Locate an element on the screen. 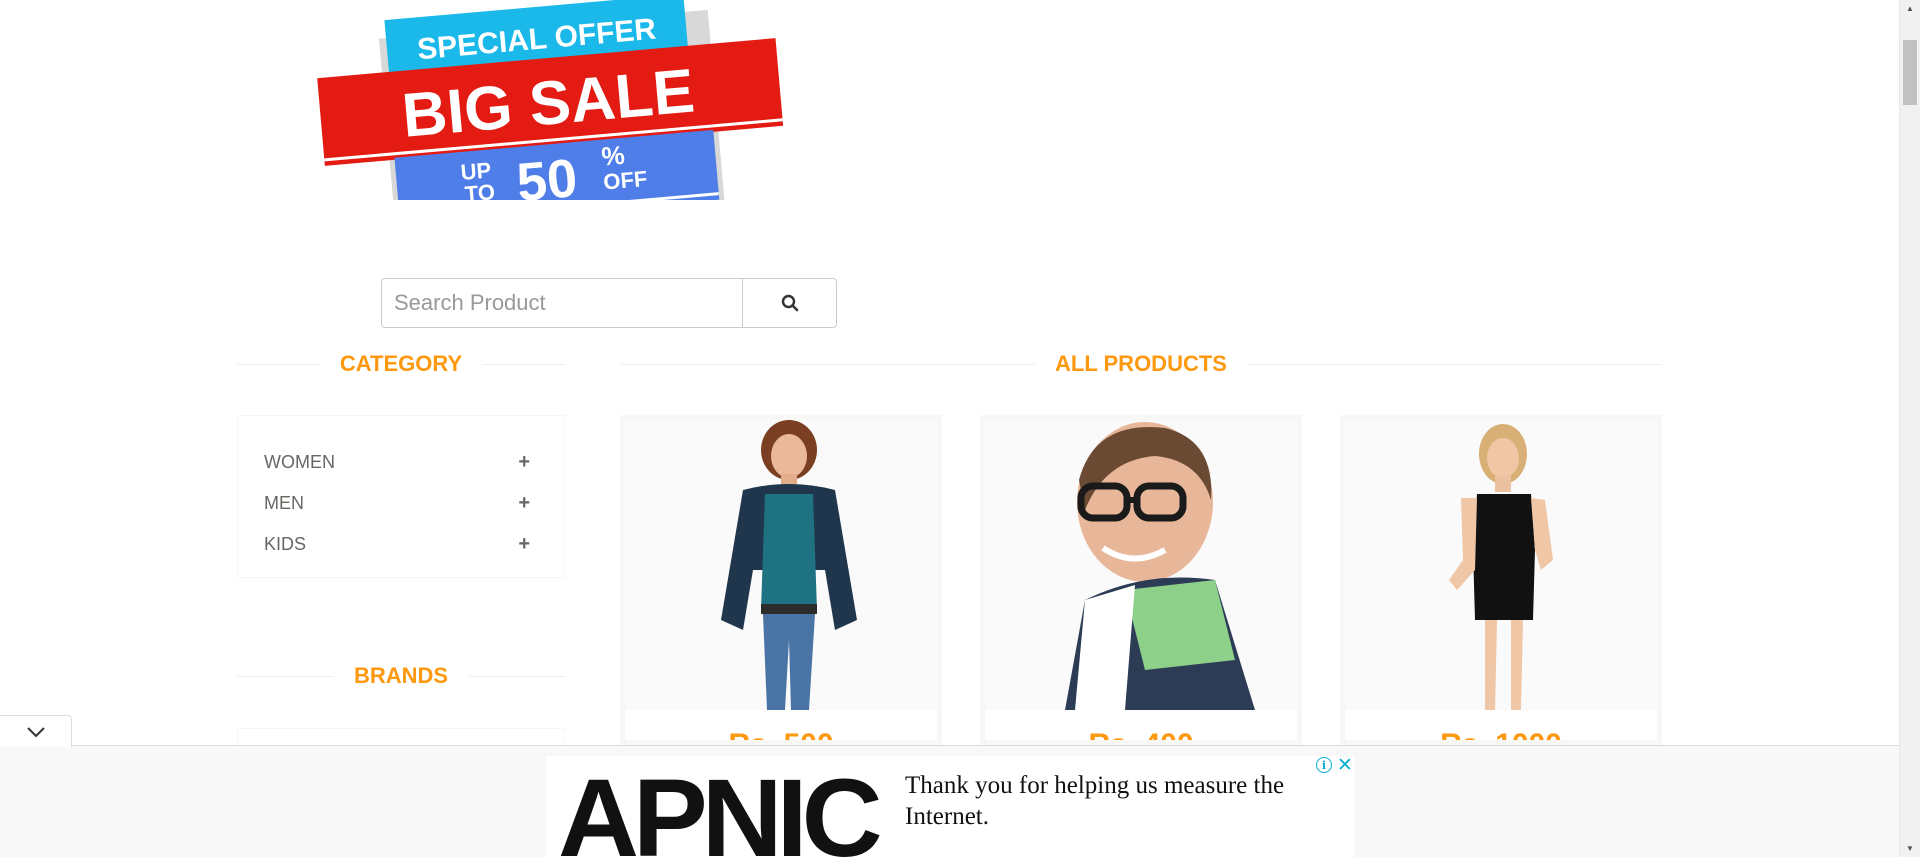 This screenshot has width=1920, height=857. woman-casual-photo is located at coordinates (781, 565).